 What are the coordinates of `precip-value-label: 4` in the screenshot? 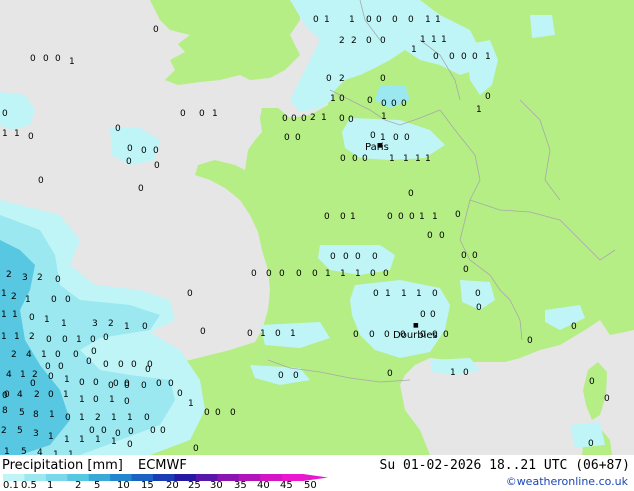 It's located at (20, 395).